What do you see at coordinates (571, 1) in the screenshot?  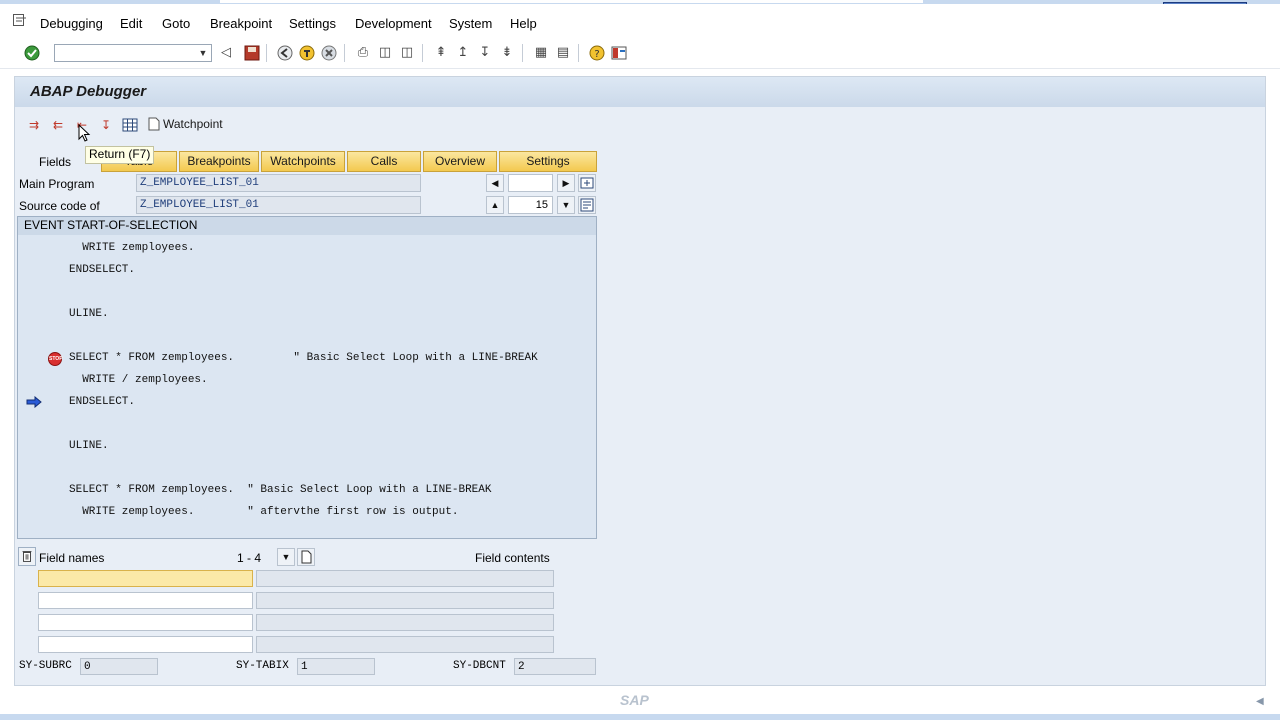 I see `window-top-strip-gap` at bounding box center [571, 1].